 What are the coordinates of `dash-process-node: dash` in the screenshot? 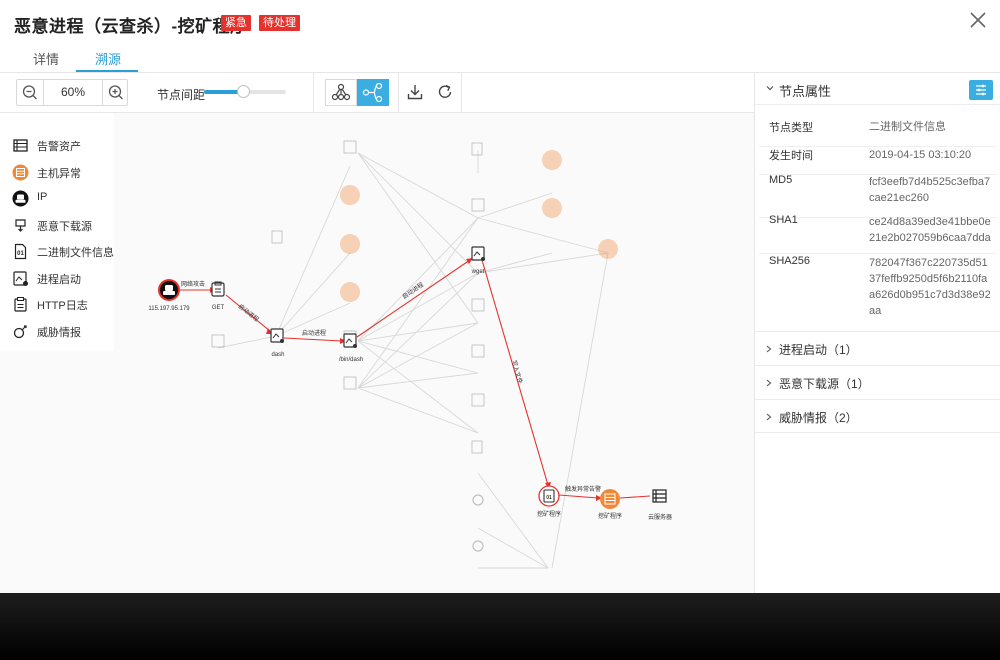 It's located at (277, 343).